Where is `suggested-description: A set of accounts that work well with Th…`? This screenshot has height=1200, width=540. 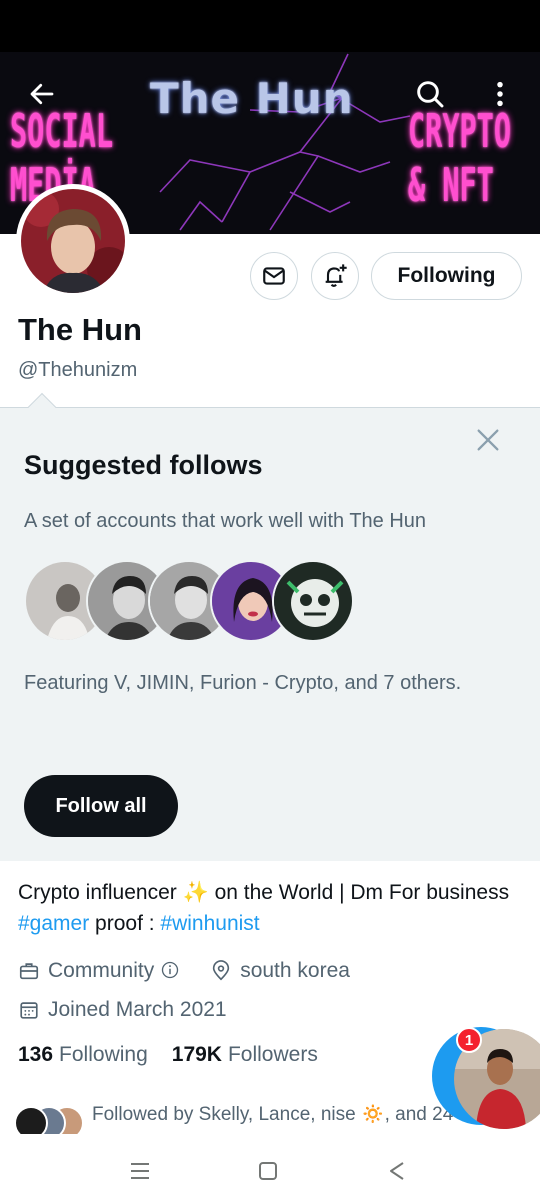
suggested-description: A set of accounts that work well with Th… is located at coordinates (225, 521).